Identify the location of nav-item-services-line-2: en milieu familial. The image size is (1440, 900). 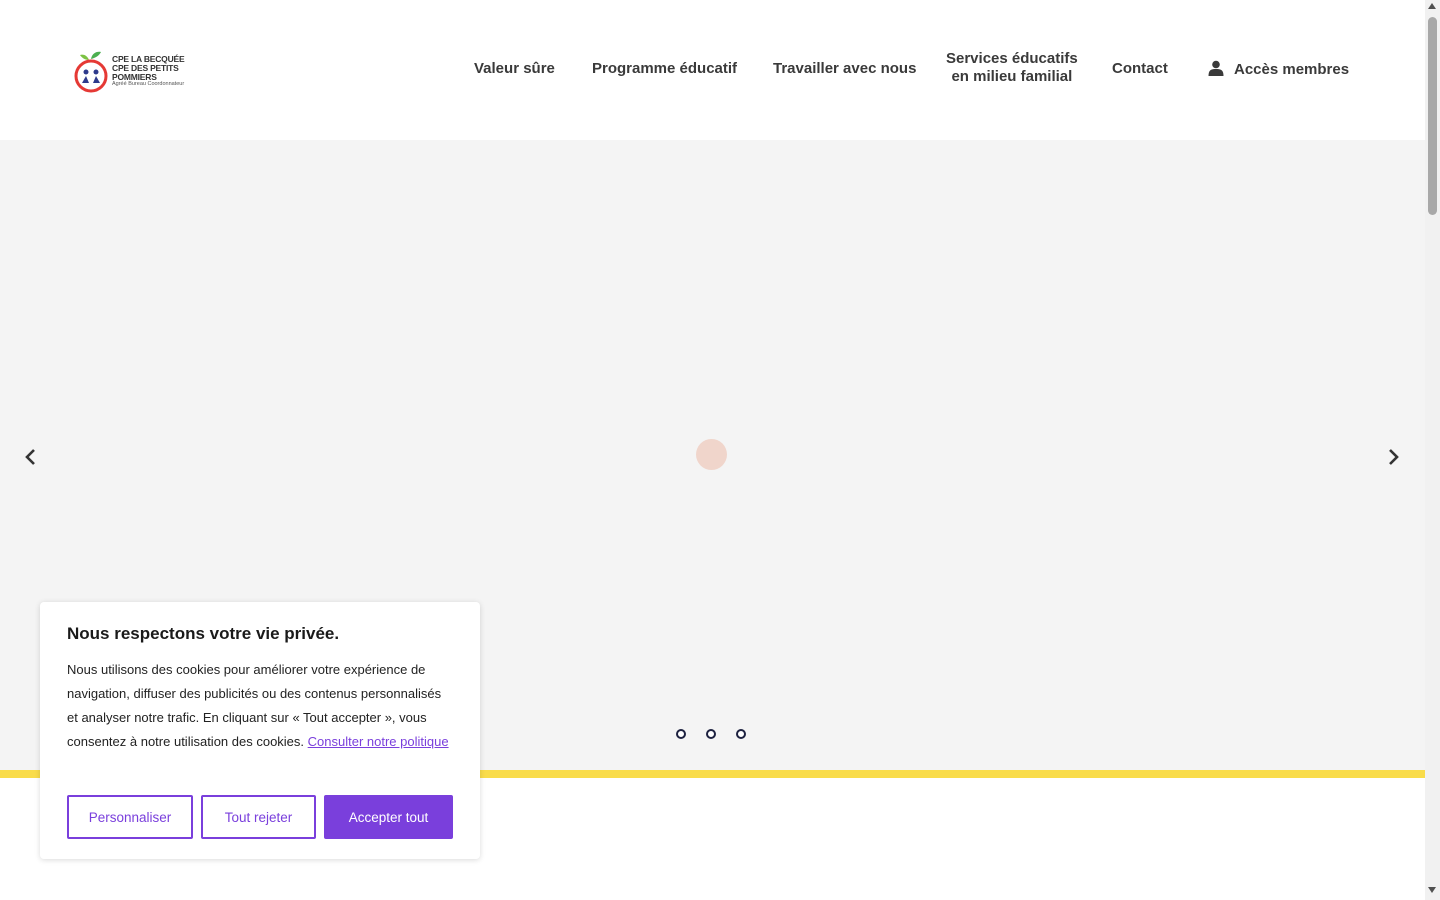
(1012, 76).